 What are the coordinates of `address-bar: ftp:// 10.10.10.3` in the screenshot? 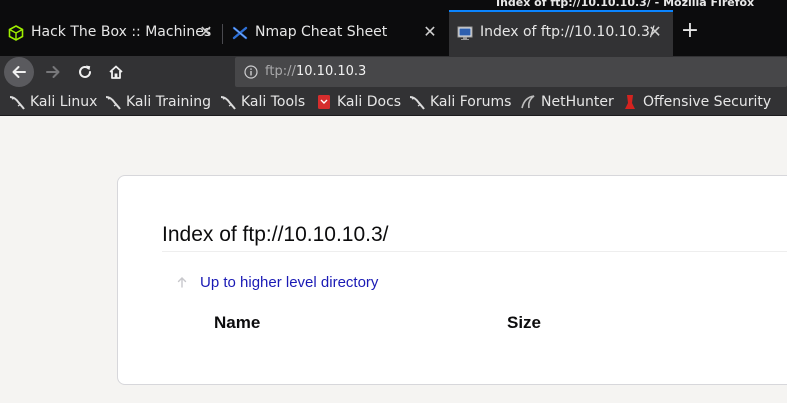 It's located at (511, 72).